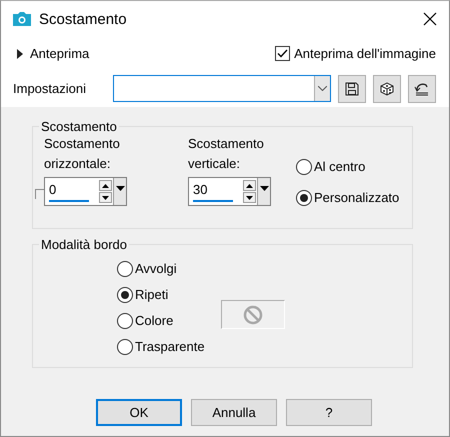  What do you see at coordinates (170, 346) in the screenshot?
I see `radio-label: Trasparente` at bounding box center [170, 346].